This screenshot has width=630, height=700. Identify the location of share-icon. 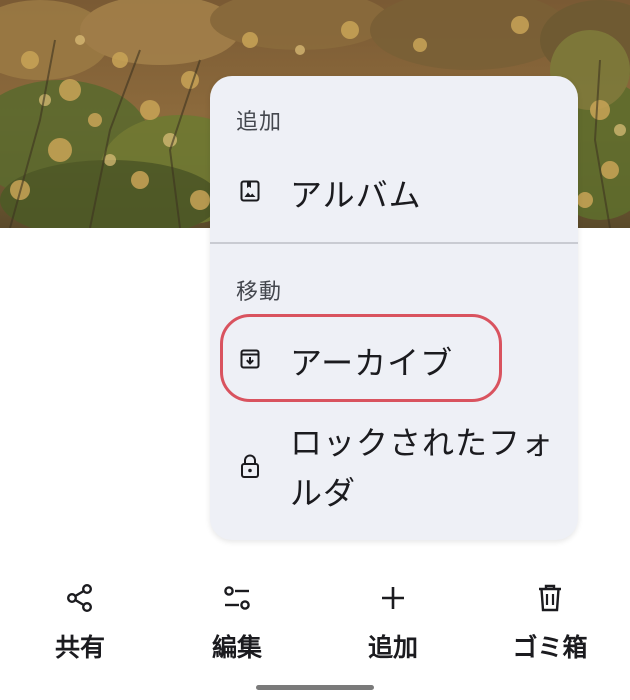
(80, 598).